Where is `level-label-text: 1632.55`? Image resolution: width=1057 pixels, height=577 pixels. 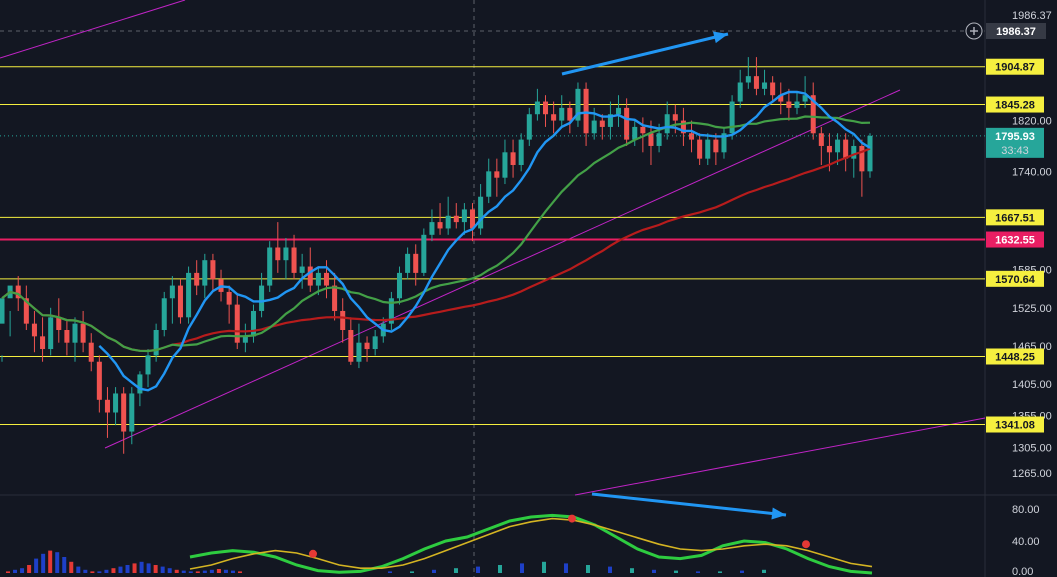
level-label-text: 1632.55 is located at coordinates (1015, 241).